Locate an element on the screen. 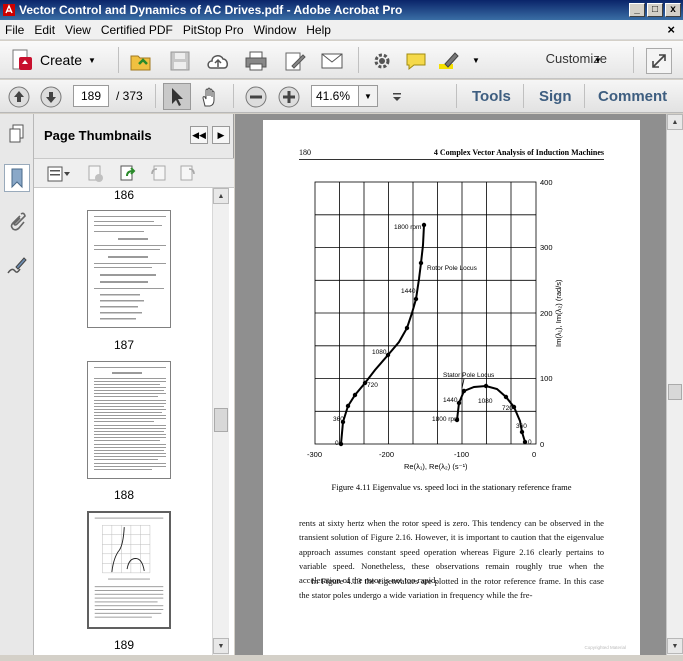 The width and height of the screenshot is (683, 661). expand-button is located at coordinates (659, 61).